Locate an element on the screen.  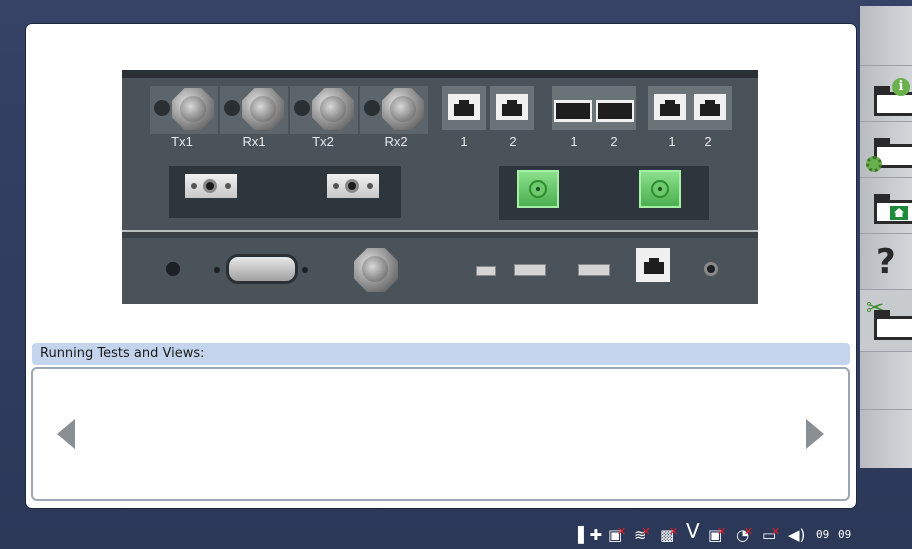
system-info-button: i is located at coordinates (886, 94).